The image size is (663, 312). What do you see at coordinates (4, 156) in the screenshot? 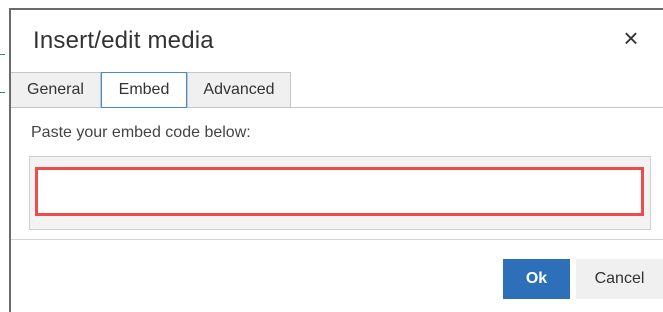
I see `background-page-edge` at bounding box center [4, 156].